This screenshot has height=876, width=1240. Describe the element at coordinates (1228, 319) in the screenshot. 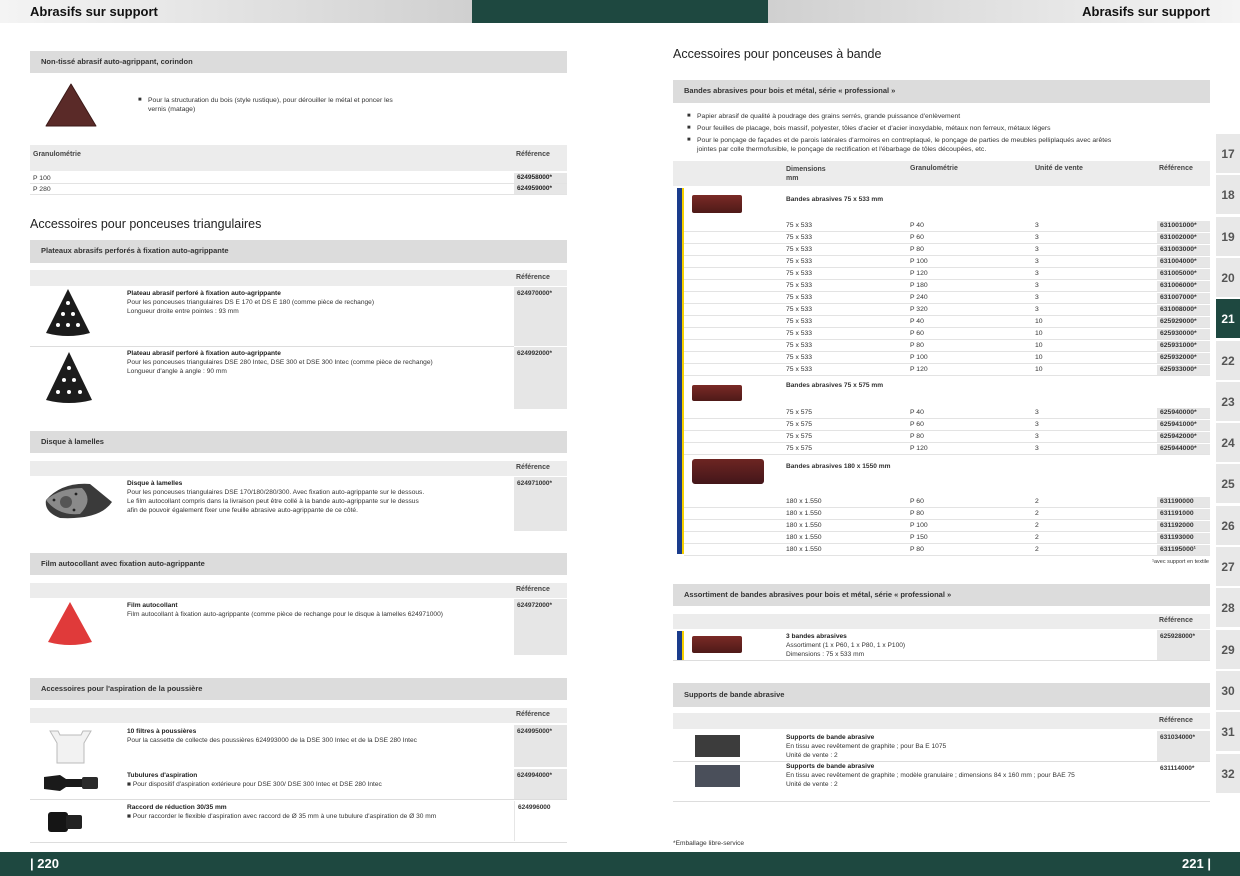

I see `chapter-tab-21: 21` at that location.